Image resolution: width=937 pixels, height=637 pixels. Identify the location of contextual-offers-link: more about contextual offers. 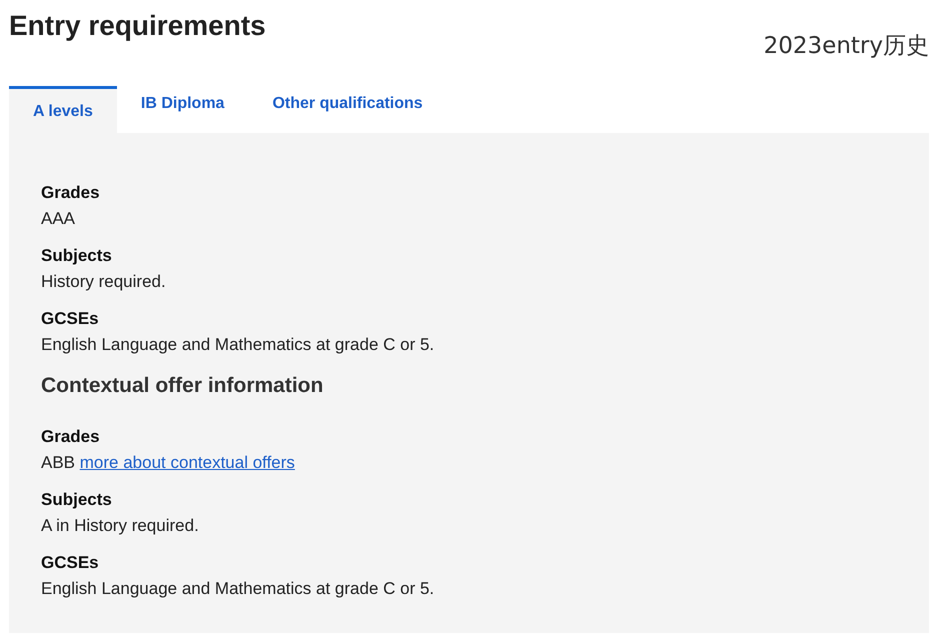
(187, 462).